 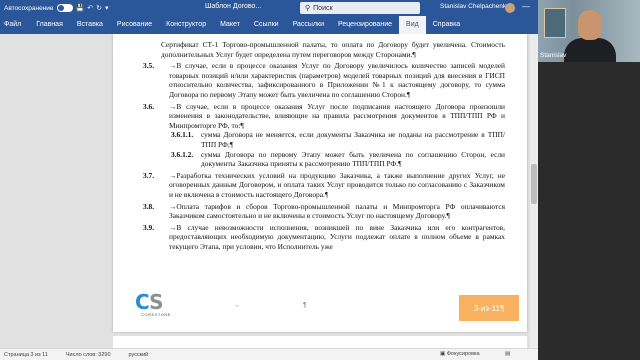 I want to click on person-head, so click(x=590, y=25).